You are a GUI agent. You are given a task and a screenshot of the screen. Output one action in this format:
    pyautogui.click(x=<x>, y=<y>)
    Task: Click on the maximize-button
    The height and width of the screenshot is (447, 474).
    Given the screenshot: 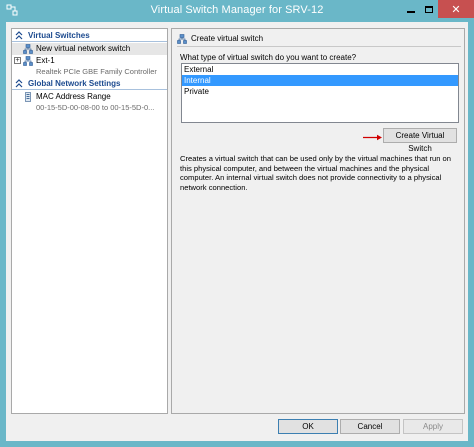 What is the action you would take?
    pyautogui.click(x=429, y=9)
    